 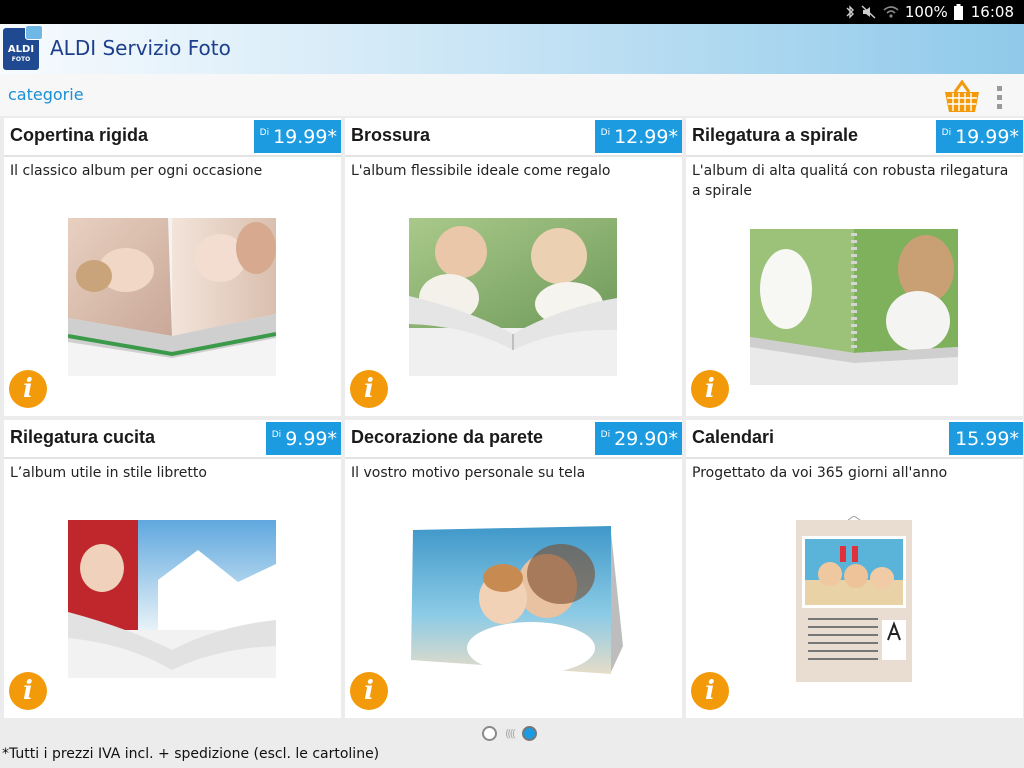 What do you see at coordinates (140, 48) in the screenshot?
I see `app-title: ALDI Servizio Foto` at bounding box center [140, 48].